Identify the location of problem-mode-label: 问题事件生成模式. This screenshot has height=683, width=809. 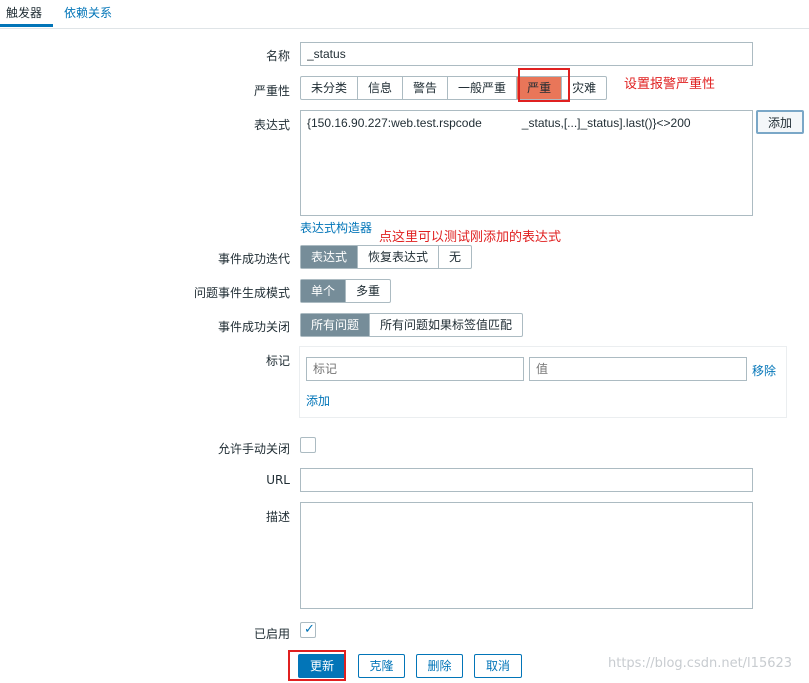
(241, 293).